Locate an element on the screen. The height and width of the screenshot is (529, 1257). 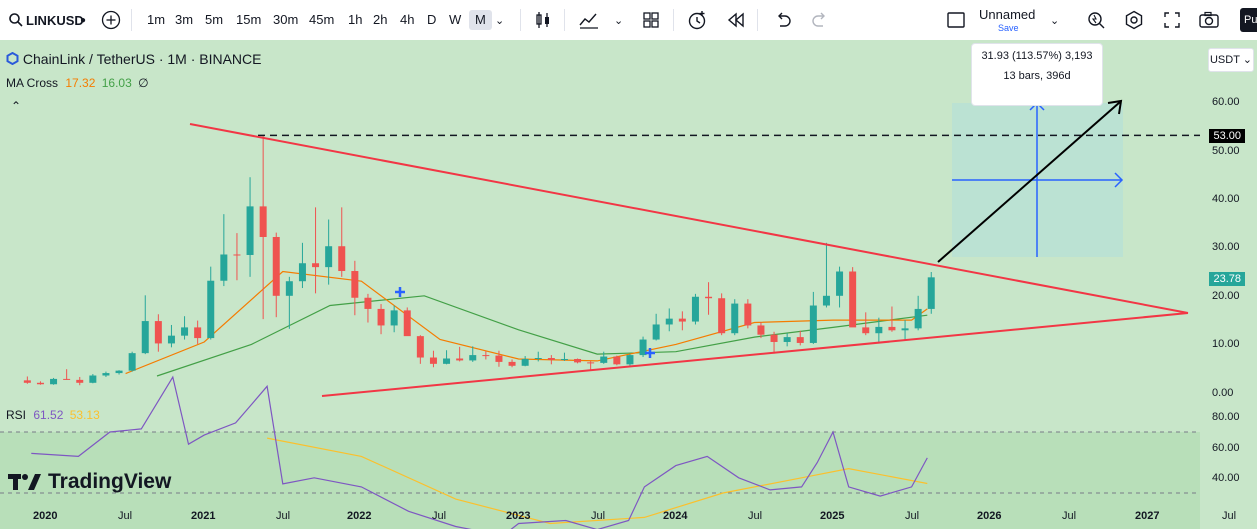
tradingview-logo-icon is located at coordinates (24, 482).